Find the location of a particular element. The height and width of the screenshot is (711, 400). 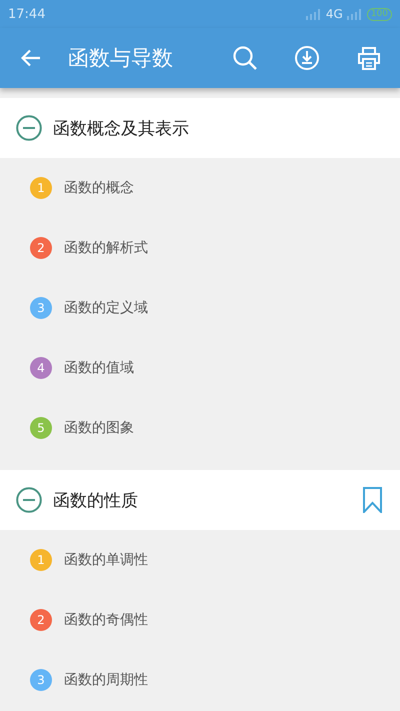

network-type: 4G is located at coordinates (334, 14).